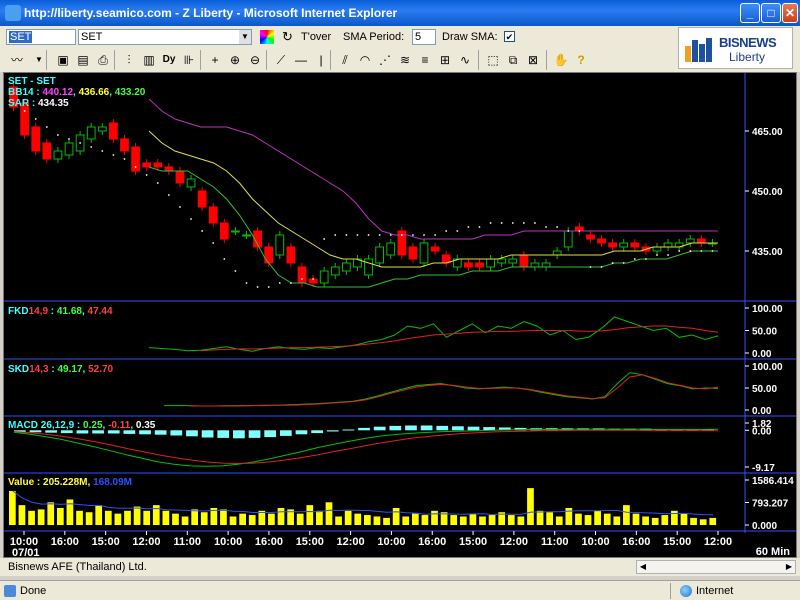 The image size is (800, 600). What do you see at coordinates (235, 60) in the screenshot?
I see `zoom-in-icon: ⊕` at bounding box center [235, 60].